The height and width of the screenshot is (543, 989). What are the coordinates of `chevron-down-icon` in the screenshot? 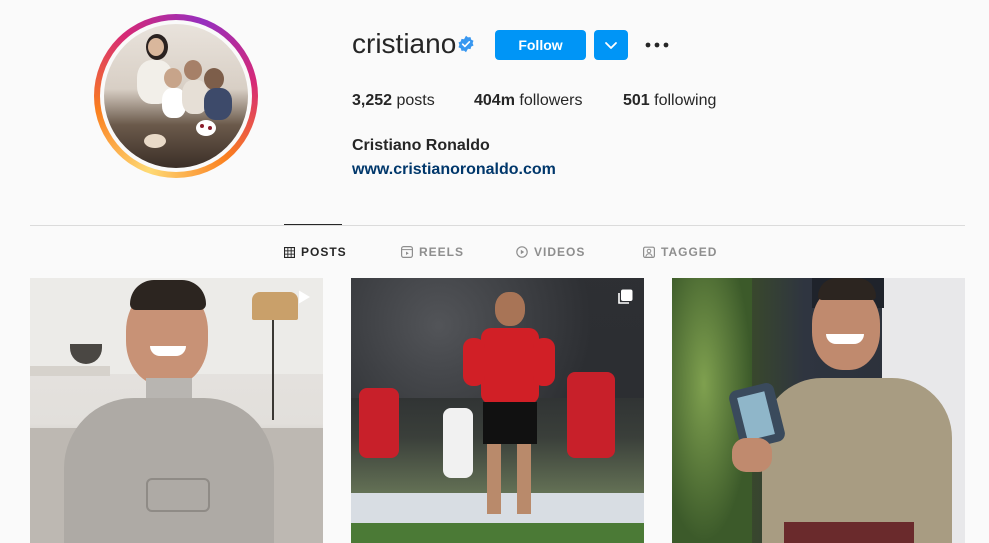 It's located at (611, 45).